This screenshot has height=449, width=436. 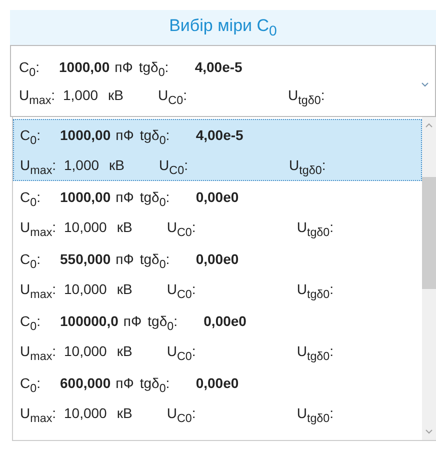 I want to click on capacitance-value: 100000,0, so click(x=89, y=321).